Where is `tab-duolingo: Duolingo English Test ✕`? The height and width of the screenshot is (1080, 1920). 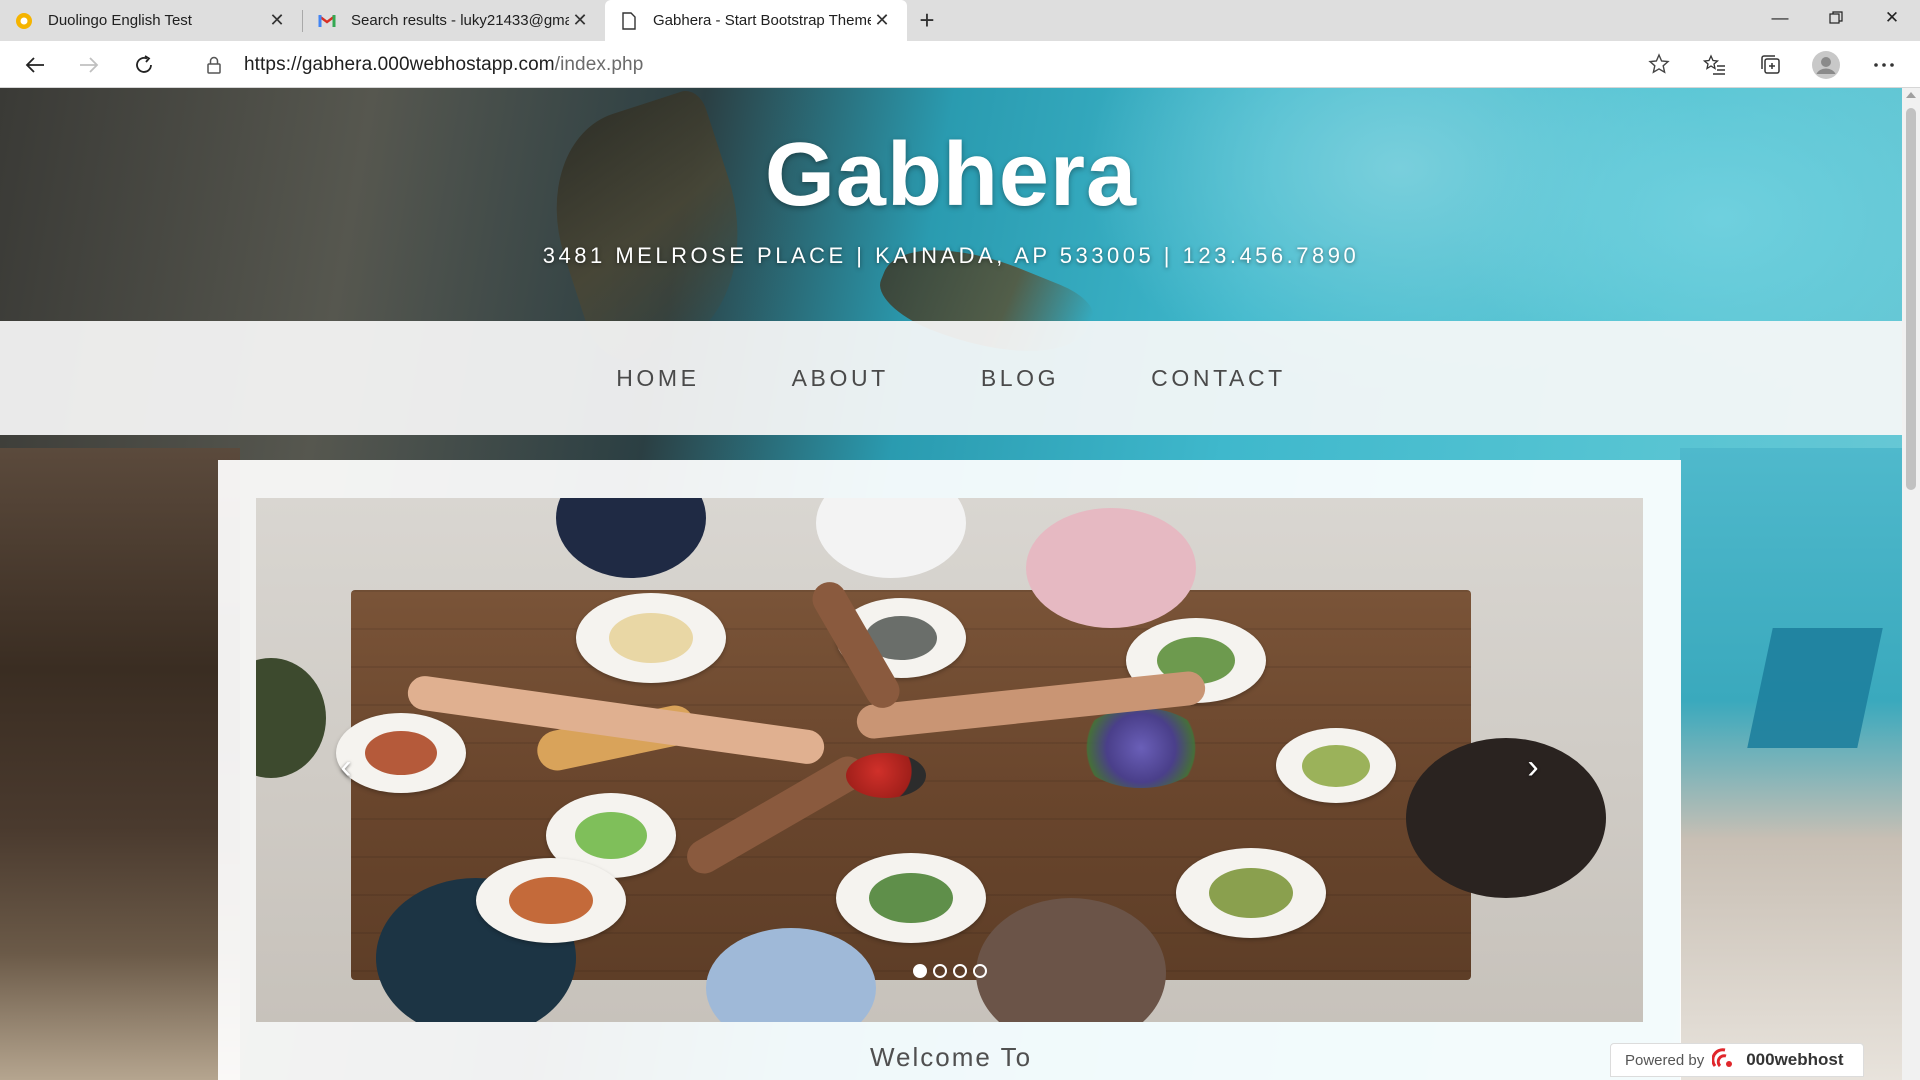
tab-duolingo: Duolingo English Test ✕ is located at coordinates (151, 20).